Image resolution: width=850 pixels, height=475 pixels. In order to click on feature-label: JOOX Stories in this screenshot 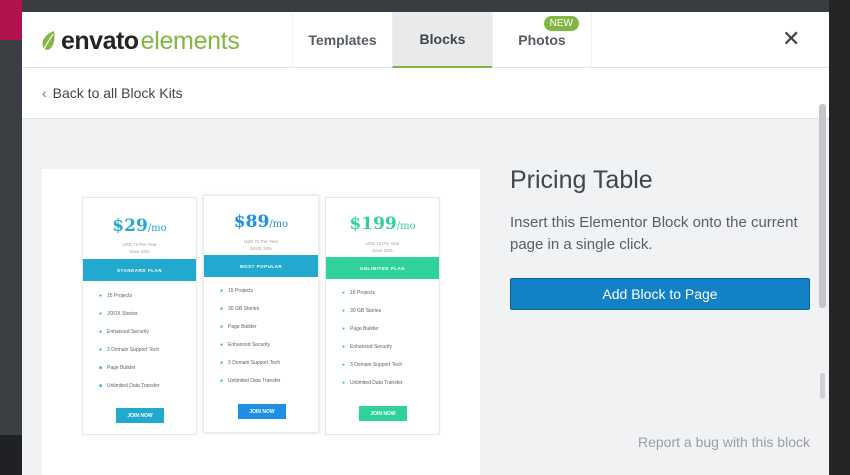, I will do `click(122, 314)`.